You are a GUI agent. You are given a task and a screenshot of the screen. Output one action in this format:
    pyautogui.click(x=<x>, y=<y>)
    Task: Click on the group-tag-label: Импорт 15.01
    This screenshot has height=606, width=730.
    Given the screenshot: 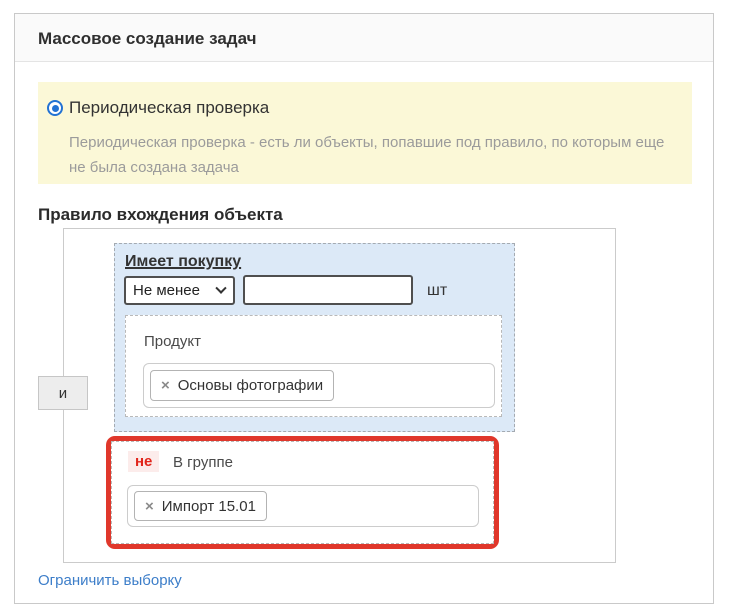 What is the action you would take?
    pyautogui.click(x=208, y=506)
    